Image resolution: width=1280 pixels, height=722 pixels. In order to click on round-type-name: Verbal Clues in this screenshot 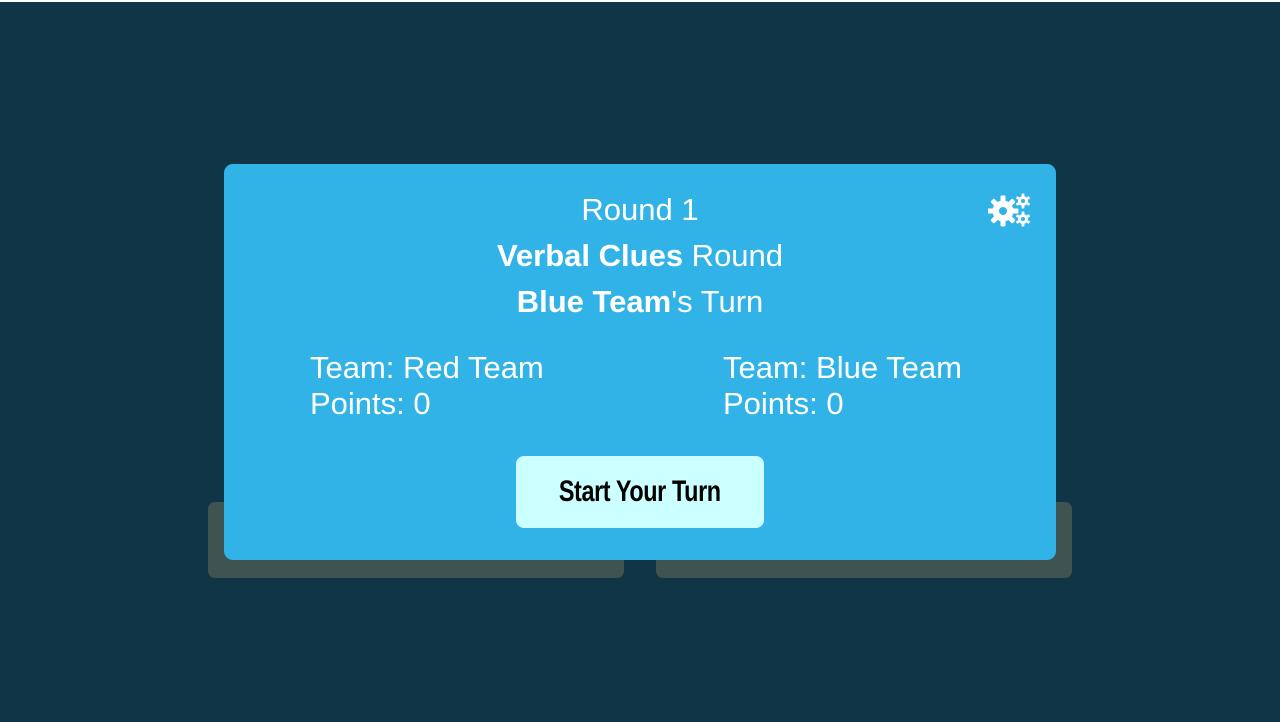, I will do `click(590, 255)`.